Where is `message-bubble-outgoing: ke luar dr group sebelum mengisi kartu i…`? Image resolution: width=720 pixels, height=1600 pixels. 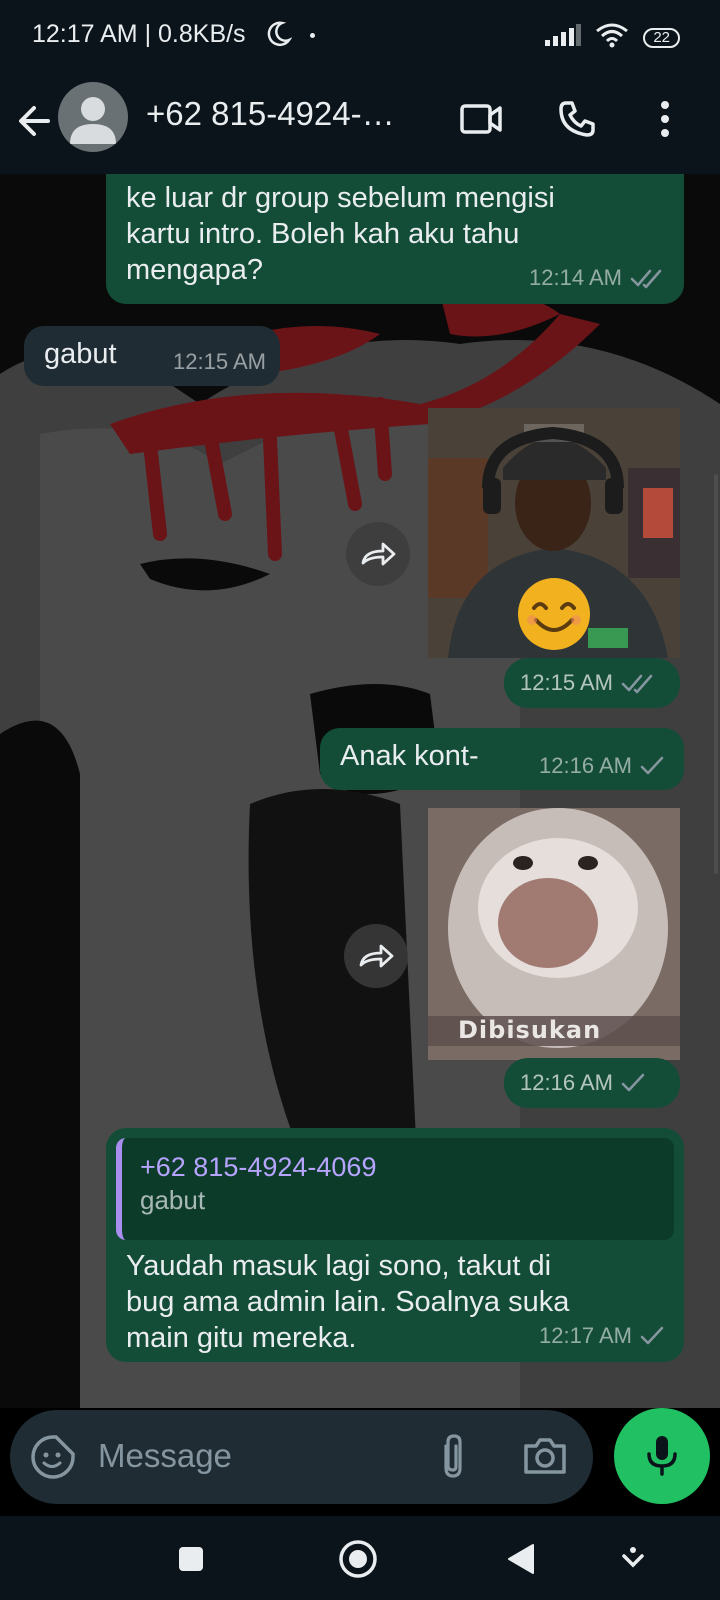 message-bubble-outgoing: ke luar dr group sebelum mengisi kartu i… is located at coordinates (395, 239).